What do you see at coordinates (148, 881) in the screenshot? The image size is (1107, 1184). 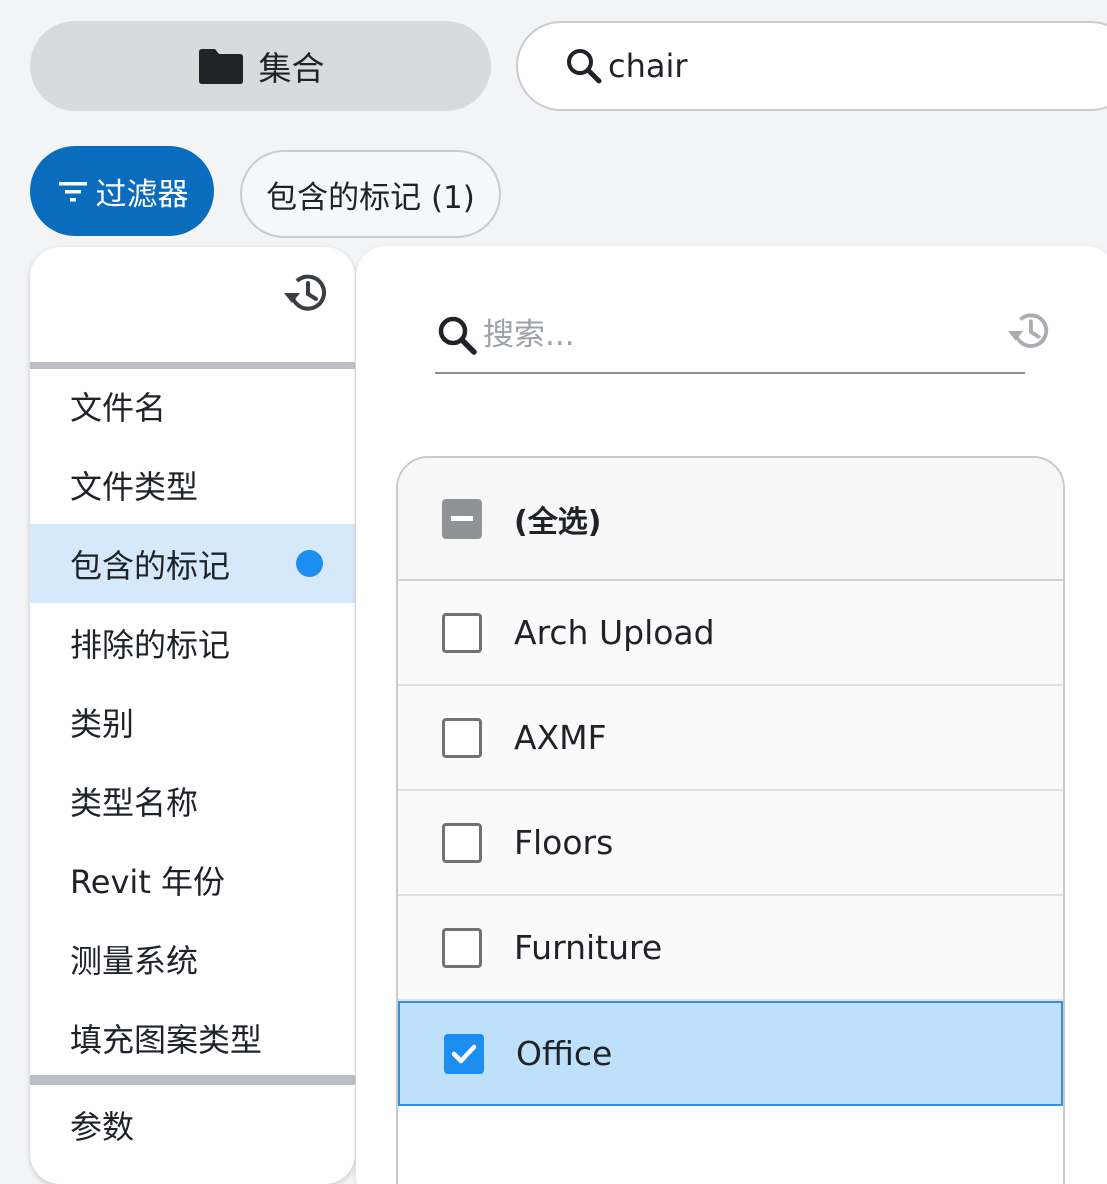 I see `menu-item-label: Revit 年份` at bounding box center [148, 881].